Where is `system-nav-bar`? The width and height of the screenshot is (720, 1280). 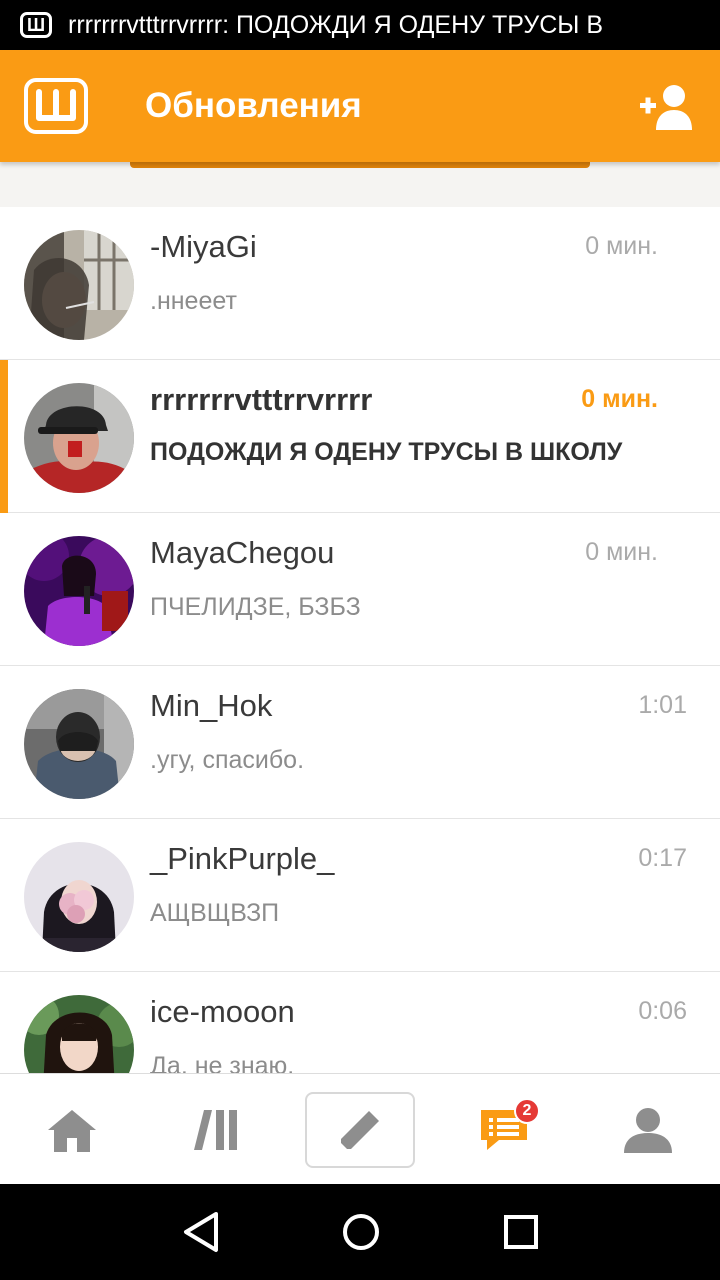
system-nav-bar is located at coordinates (360, 1232).